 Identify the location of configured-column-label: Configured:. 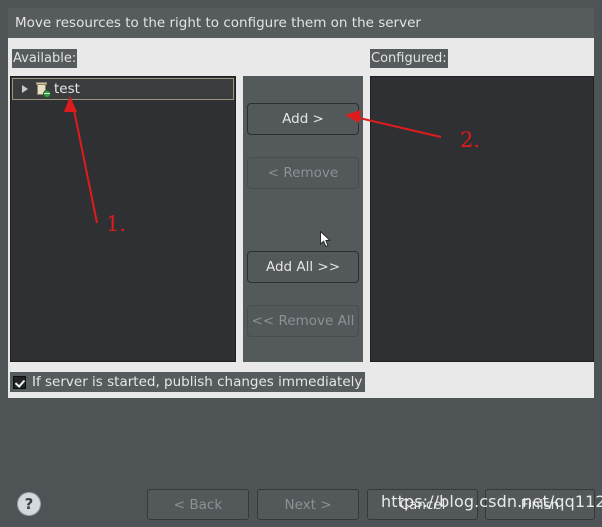
(409, 58).